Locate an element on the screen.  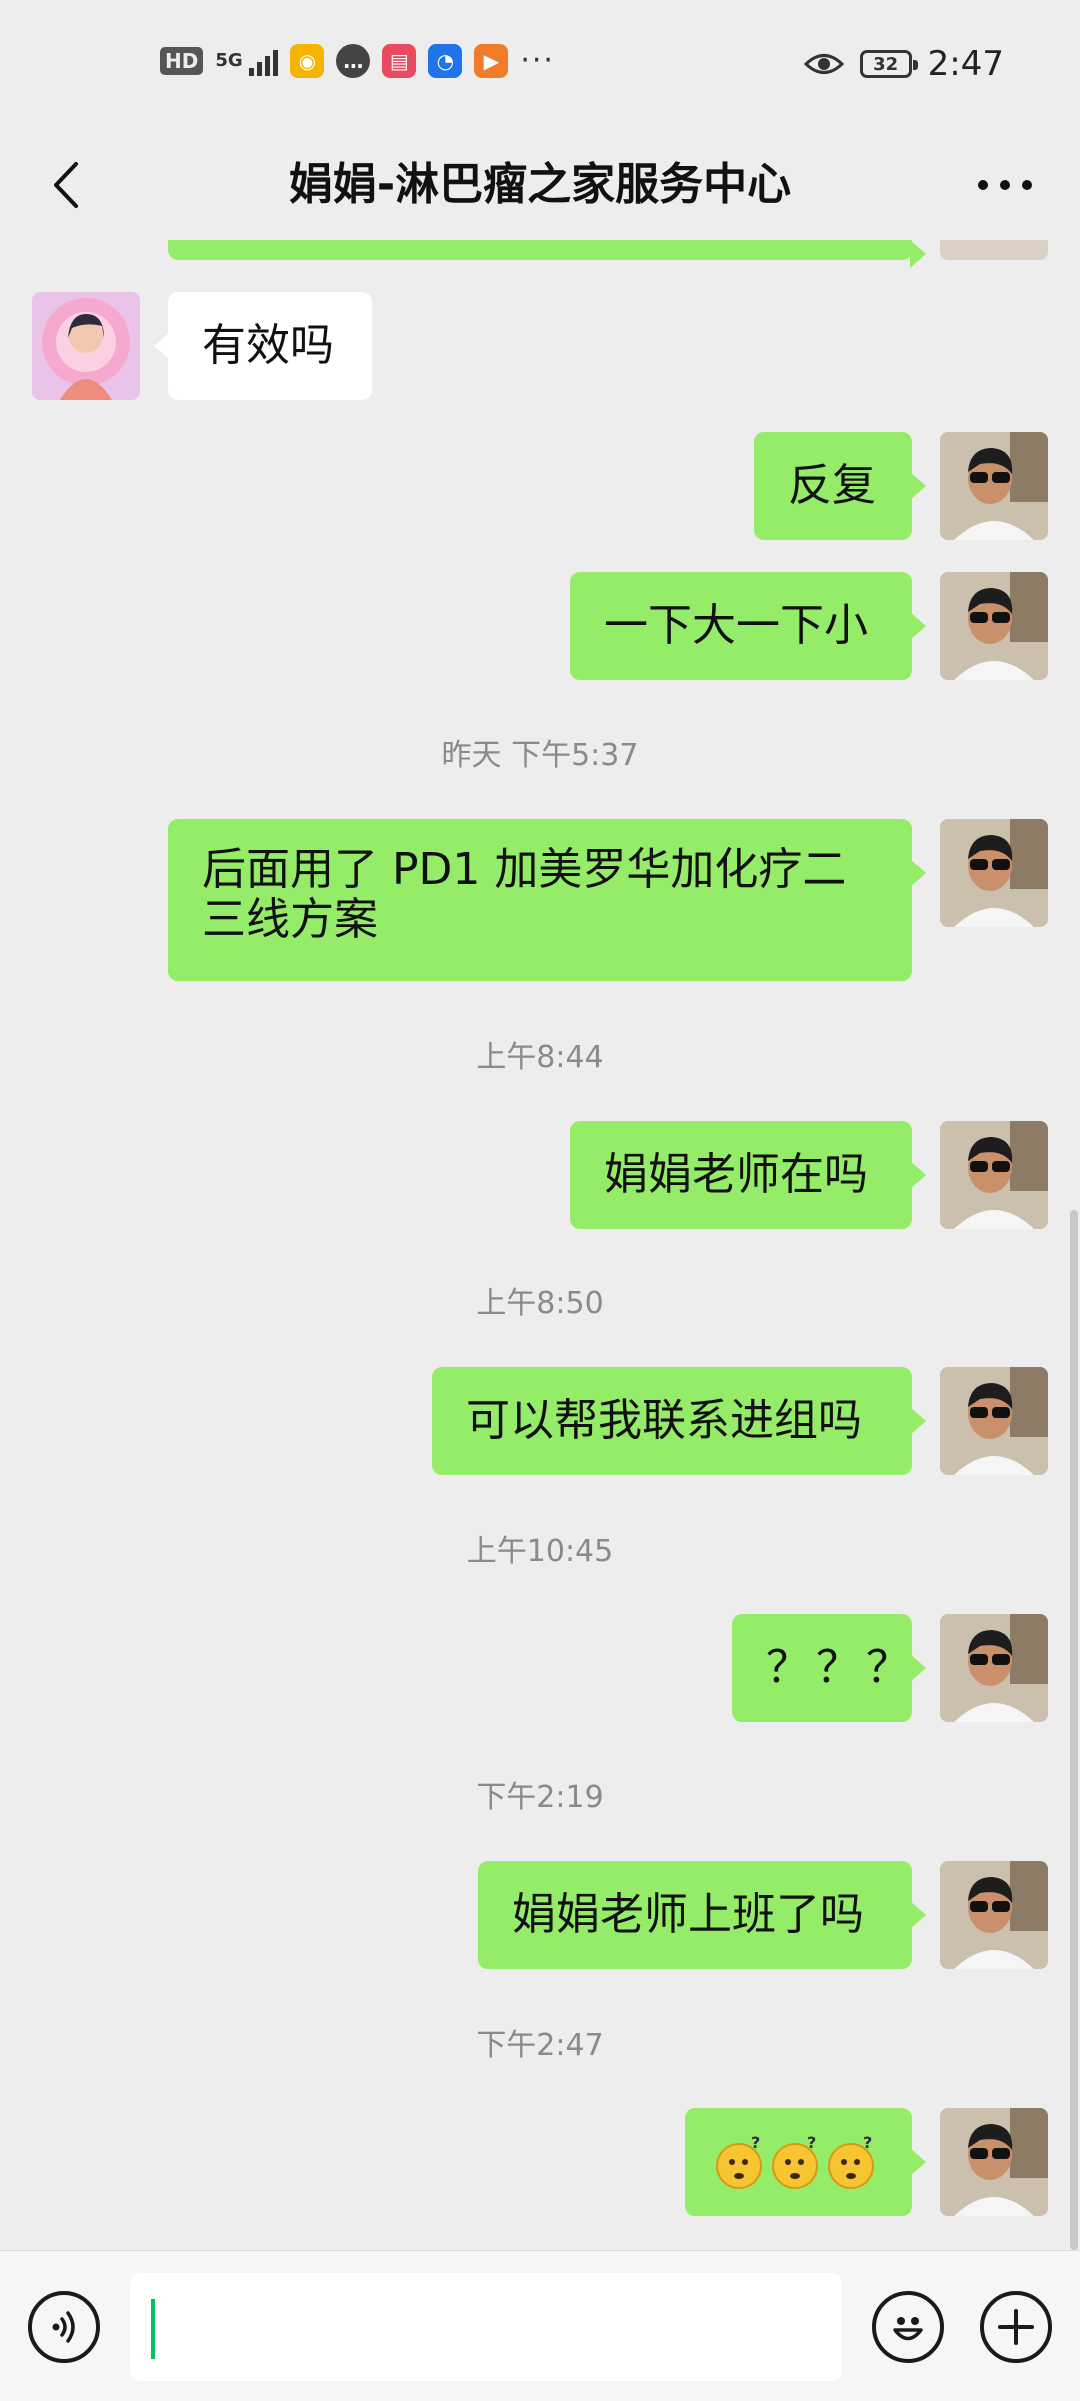
status-bar: HD 5G ◉ … ▤ ◔ ▶ ··· 32 2:47 is located at coordinates (540, 65).